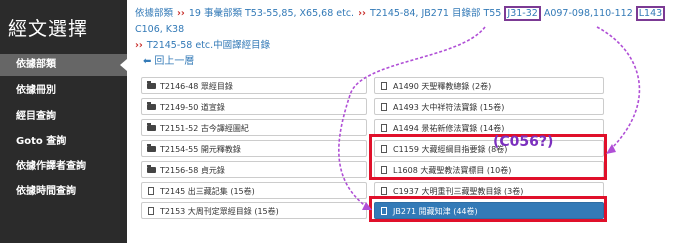  I want to click on arrow-path-l143, so click(618, 88).